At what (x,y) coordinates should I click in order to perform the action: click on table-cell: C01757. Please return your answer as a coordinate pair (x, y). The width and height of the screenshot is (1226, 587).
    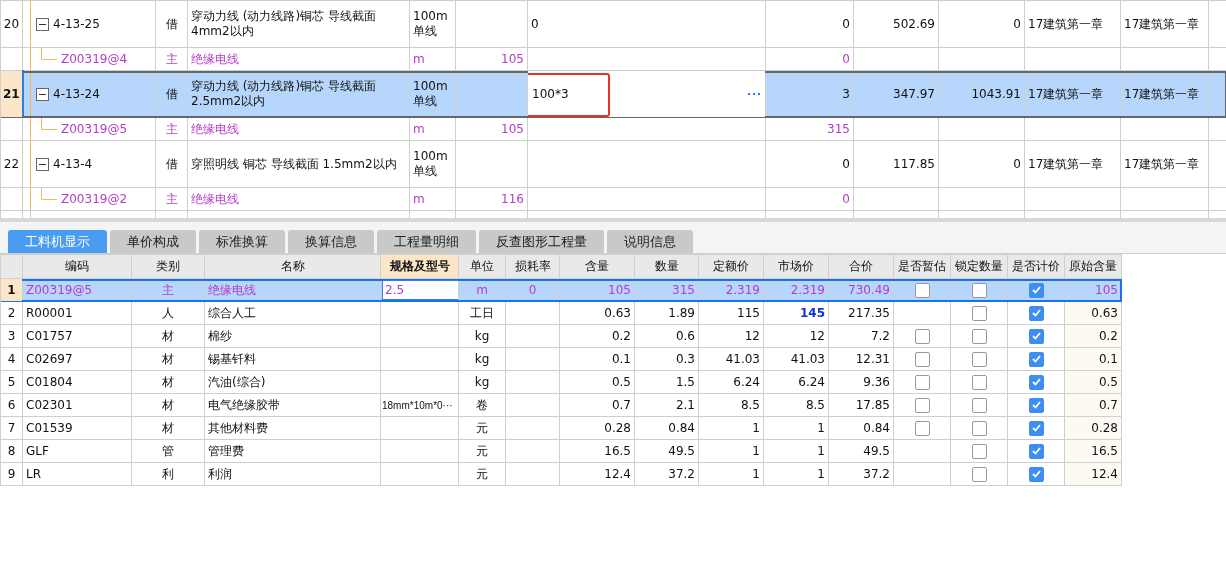
    Looking at the image, I should click on (77, 336).